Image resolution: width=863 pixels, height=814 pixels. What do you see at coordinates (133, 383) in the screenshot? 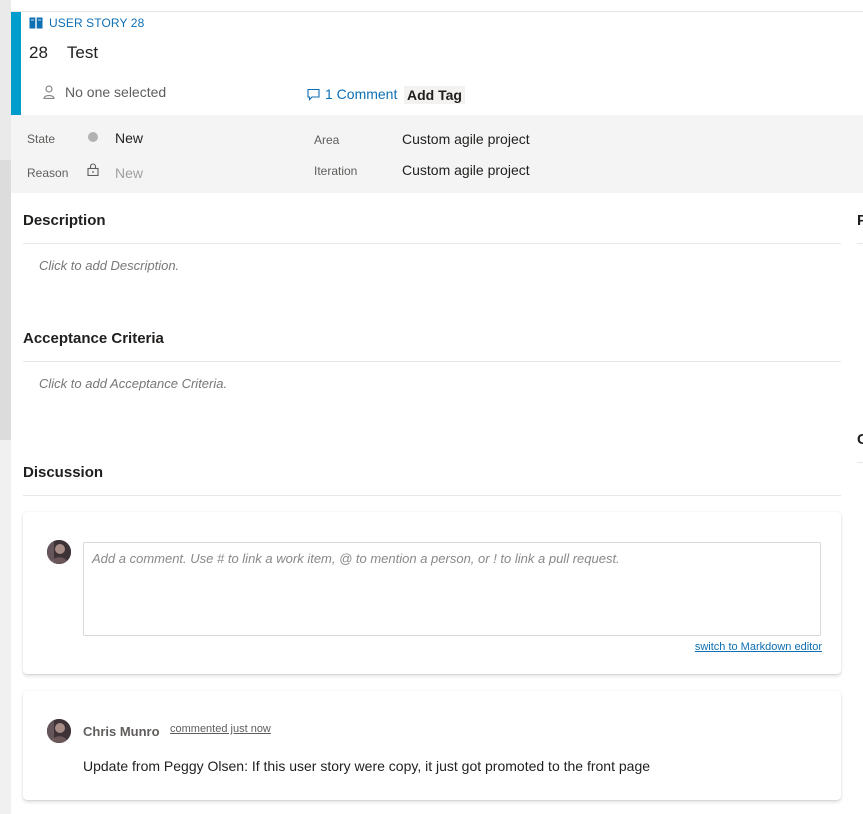
I see `acceptance-criteria-editor: Click to add Acceptance Criteria.` at bounding box center [133, 383].